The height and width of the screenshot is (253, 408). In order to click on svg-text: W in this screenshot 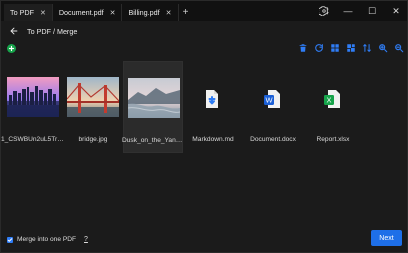, I will do `click(269, 100)`.